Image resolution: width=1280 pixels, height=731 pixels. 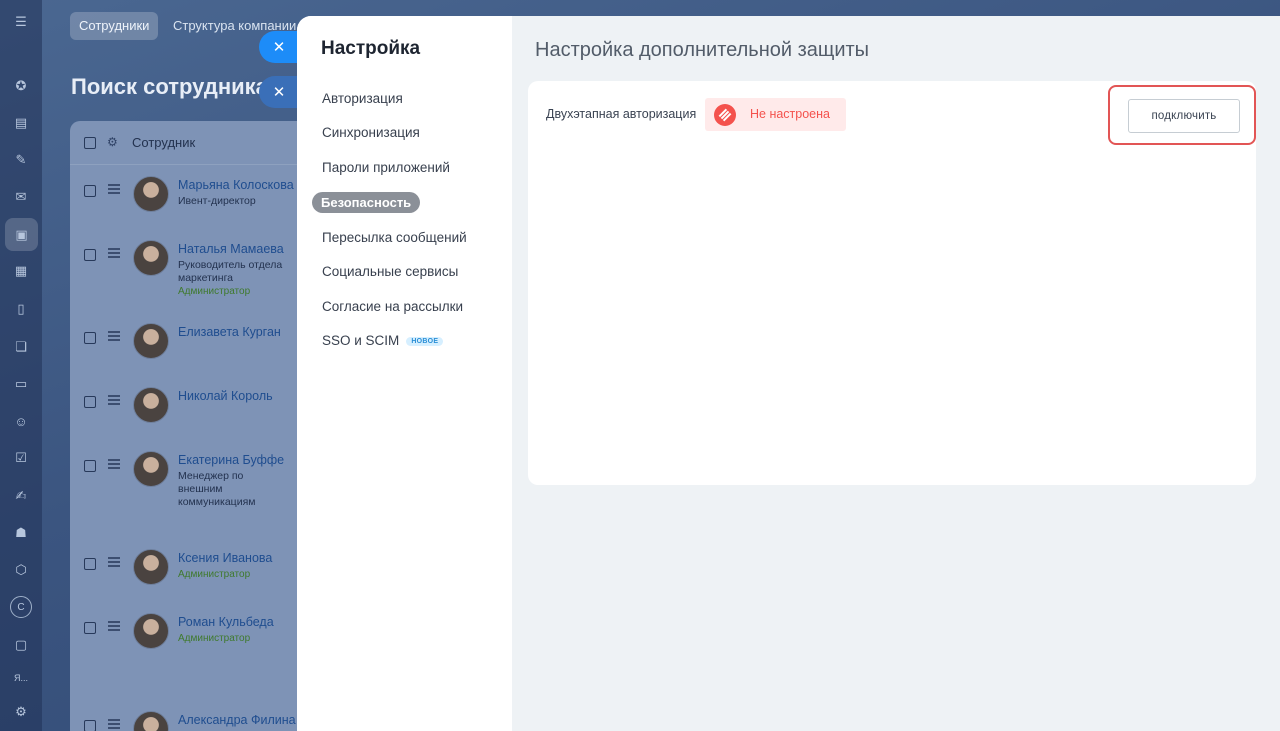 What do you see at coordinates (1184, 116) in the screenshot?
I see `connect-button: подключить` at bounding box center [1184, 116].